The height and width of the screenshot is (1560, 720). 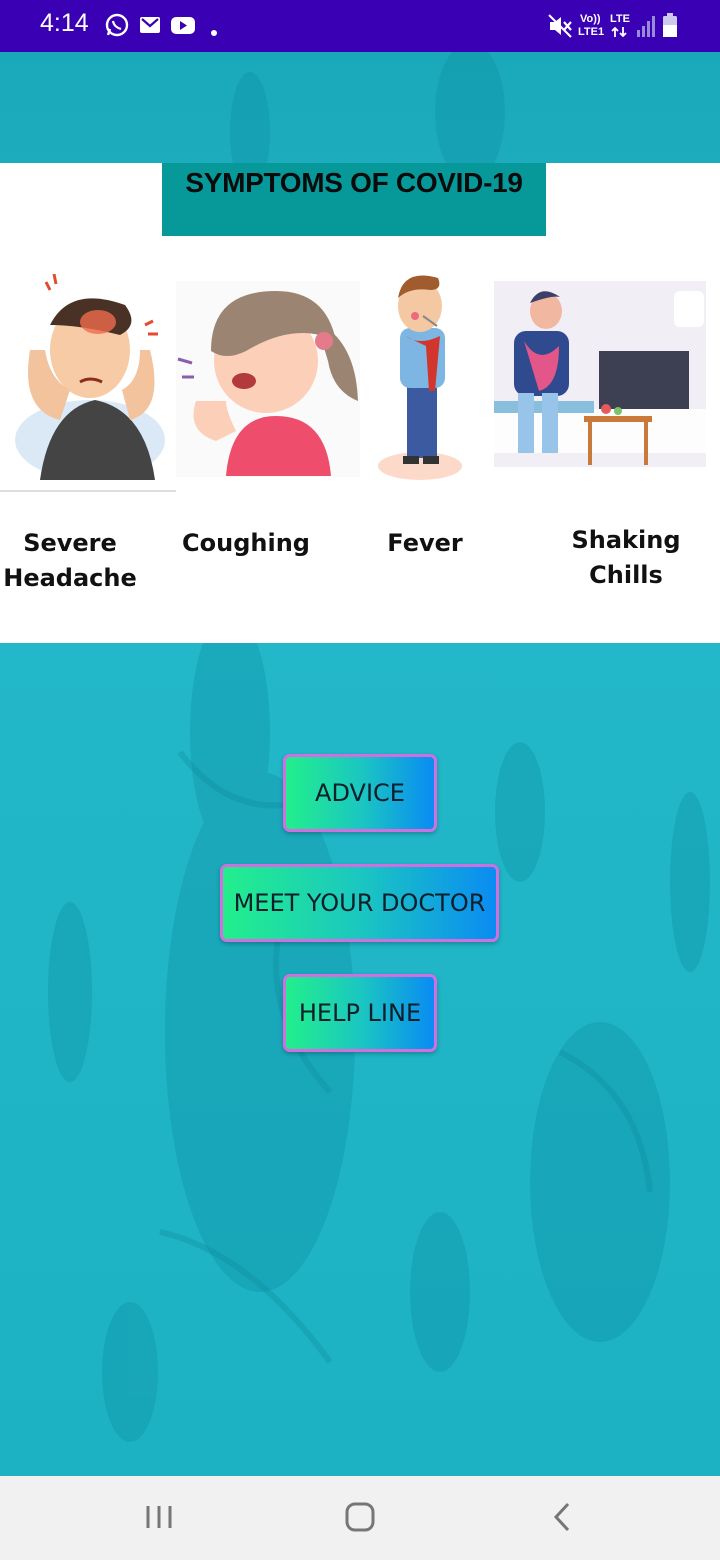 What do you see at coordinates (354, 199) in the screenshot?
I see `symptoms-title-banner: SYMPTOMS OF COVID-19` at bounding box center [354, 199].